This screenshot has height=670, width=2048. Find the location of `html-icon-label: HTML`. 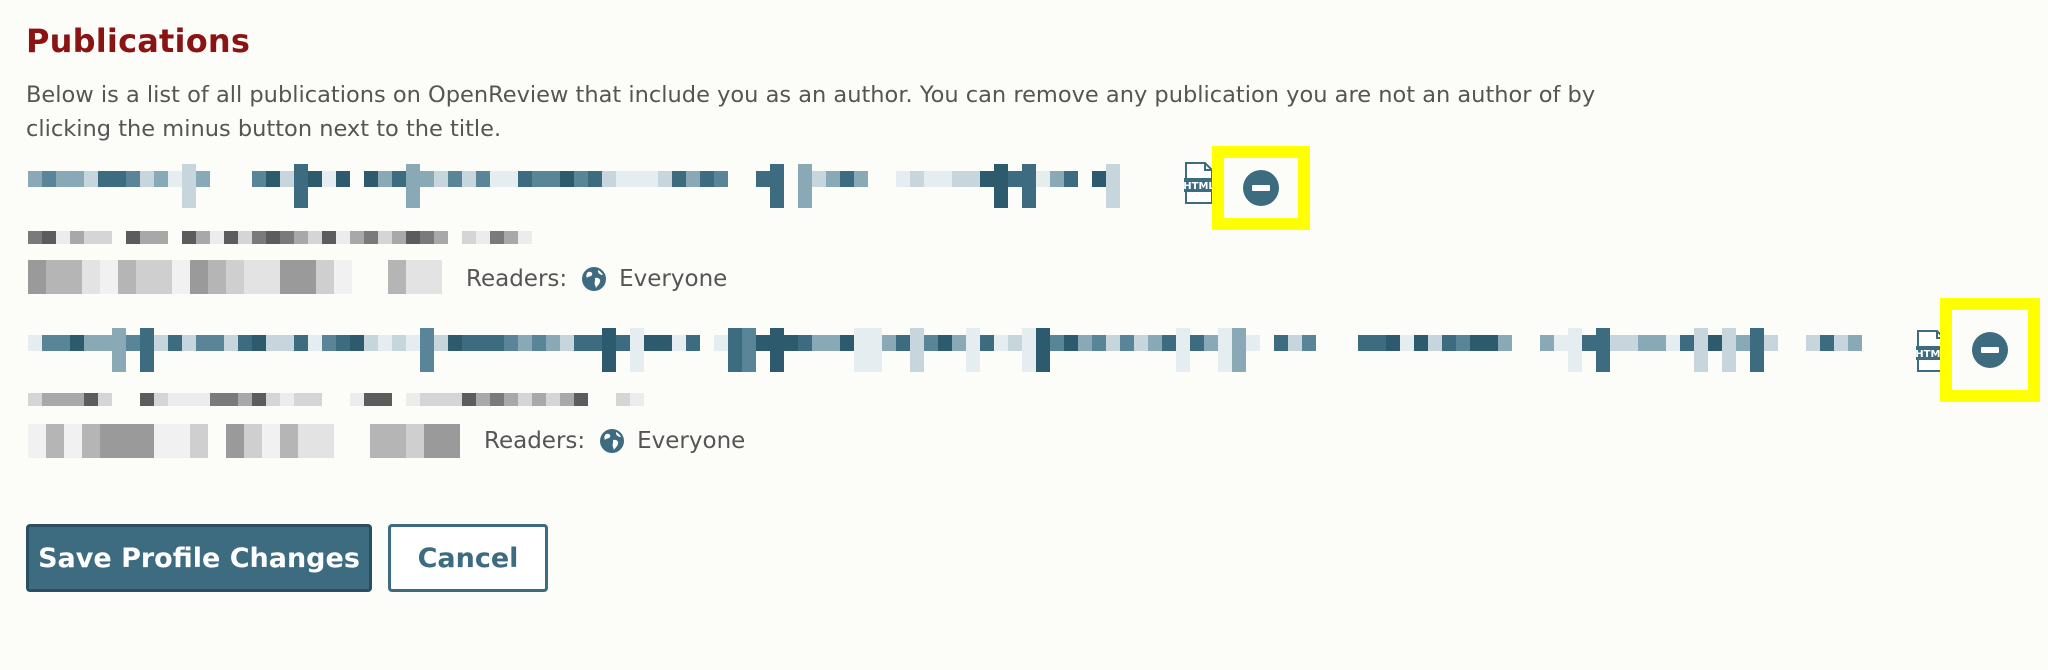

html-icon-label: HTML is located at coordinates (1199, 186).